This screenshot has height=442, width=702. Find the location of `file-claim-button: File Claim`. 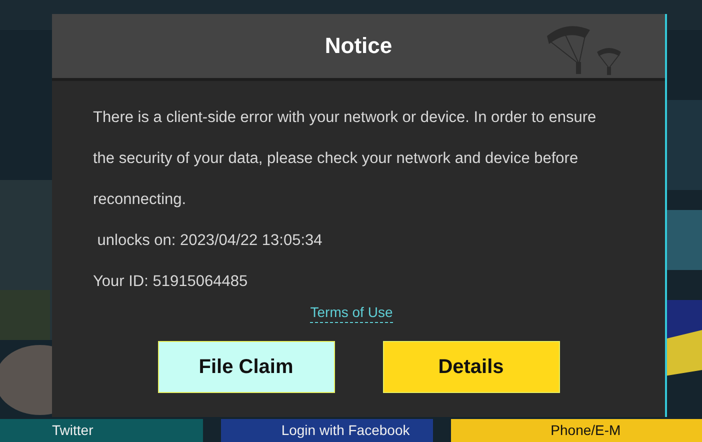

file-claim-button: File Claim is located at coordinates (246, 367).